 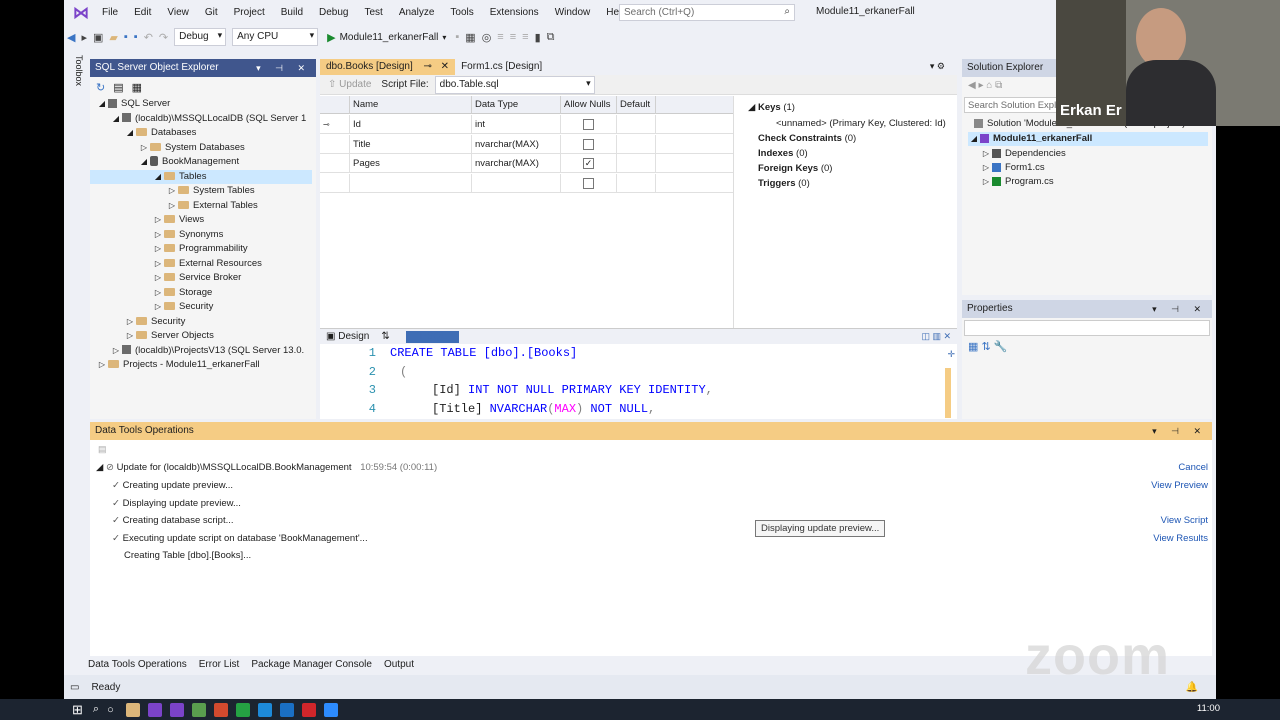 What do you see at coordinates (76, 75) in the screenshot?
I see `toolbox-side-tab: Toolbox` at bounding box center [76, 75].